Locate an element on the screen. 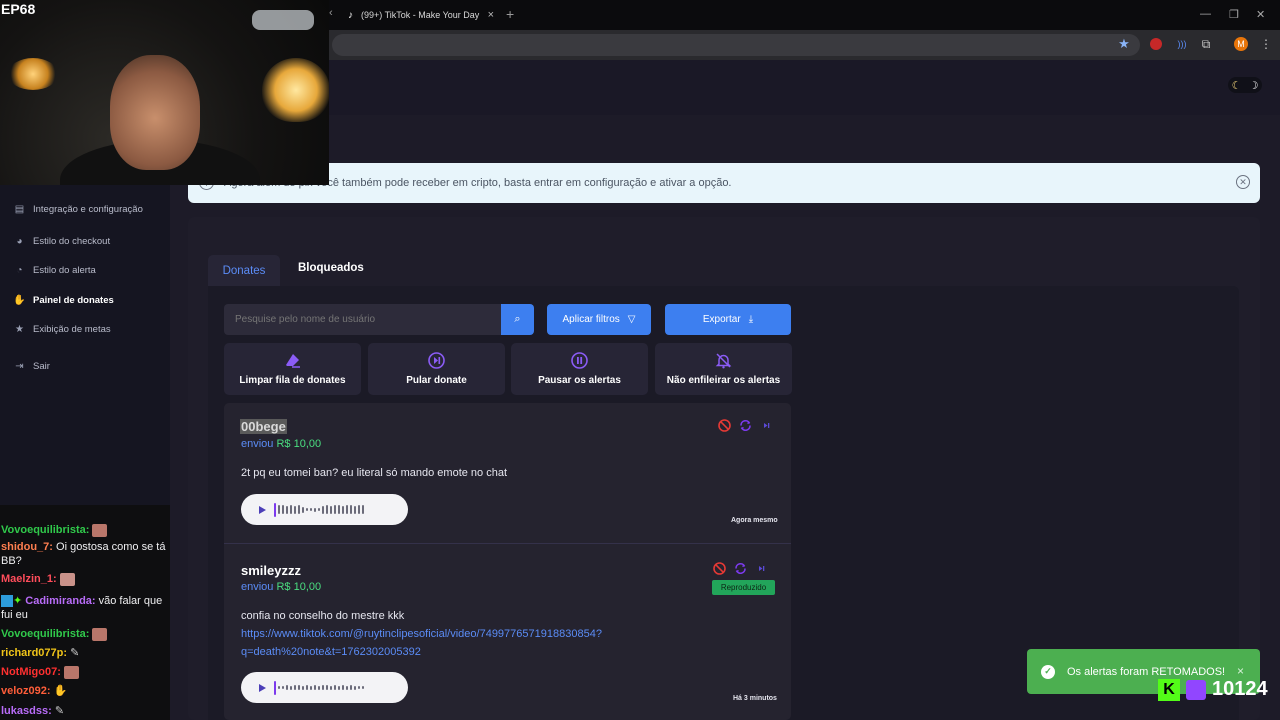  sidebar-item-painel-donates: ✋ Painel de donates is located at coordinates (63, 300).